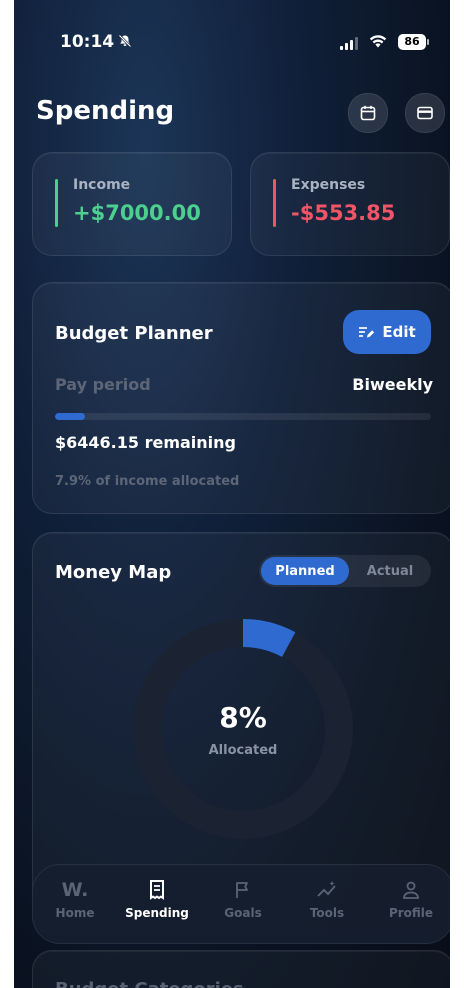 This screenshot has height=988, width=464. I want to click on silent-bell-icon, so click(125, 43).